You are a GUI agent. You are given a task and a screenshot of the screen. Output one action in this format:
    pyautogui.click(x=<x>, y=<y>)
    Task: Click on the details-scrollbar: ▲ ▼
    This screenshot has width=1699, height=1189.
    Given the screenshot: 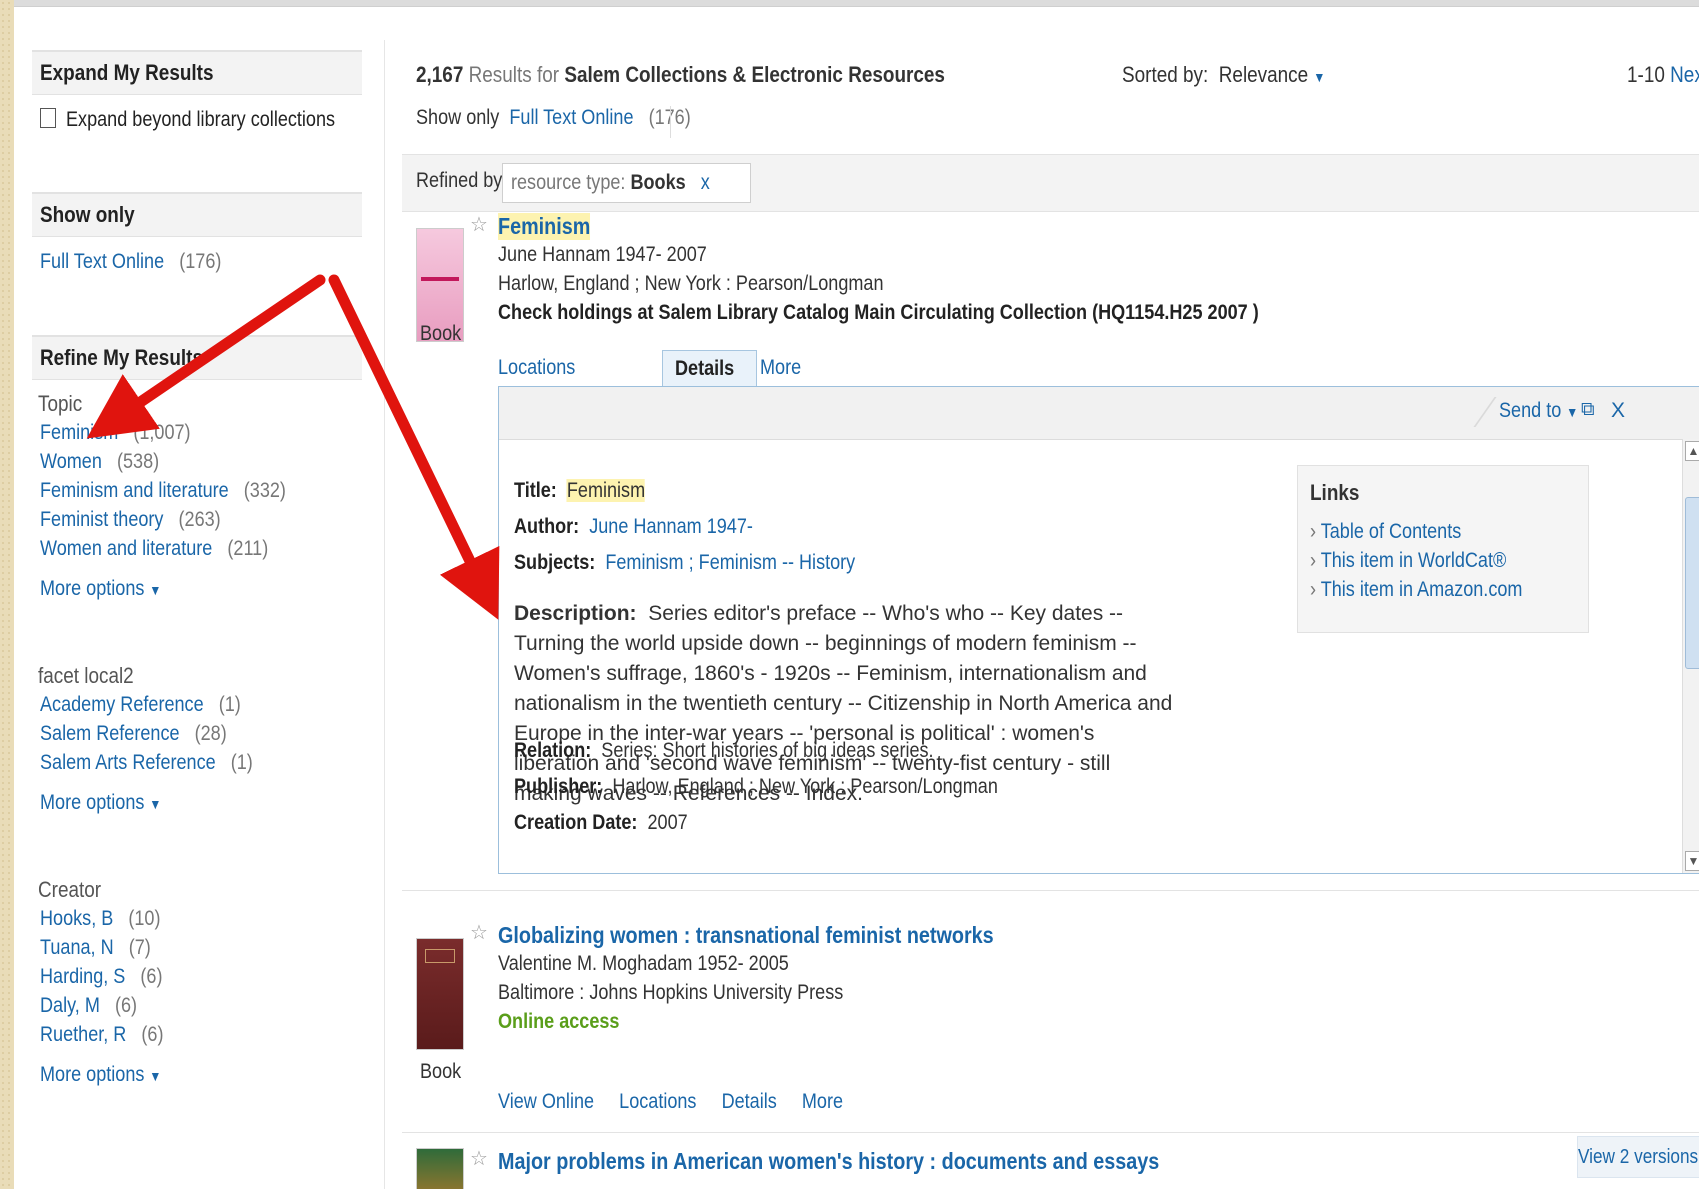 What is the action you would take?
    pyautogui.click(x=1690, y=656)
    